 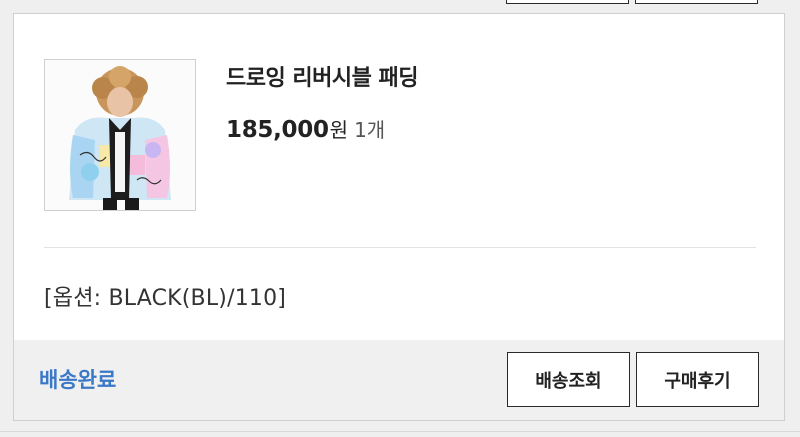 What do you see at coordinates (400, 247) in the screenshot?
I see `divider` at bounding box center [400, 247].